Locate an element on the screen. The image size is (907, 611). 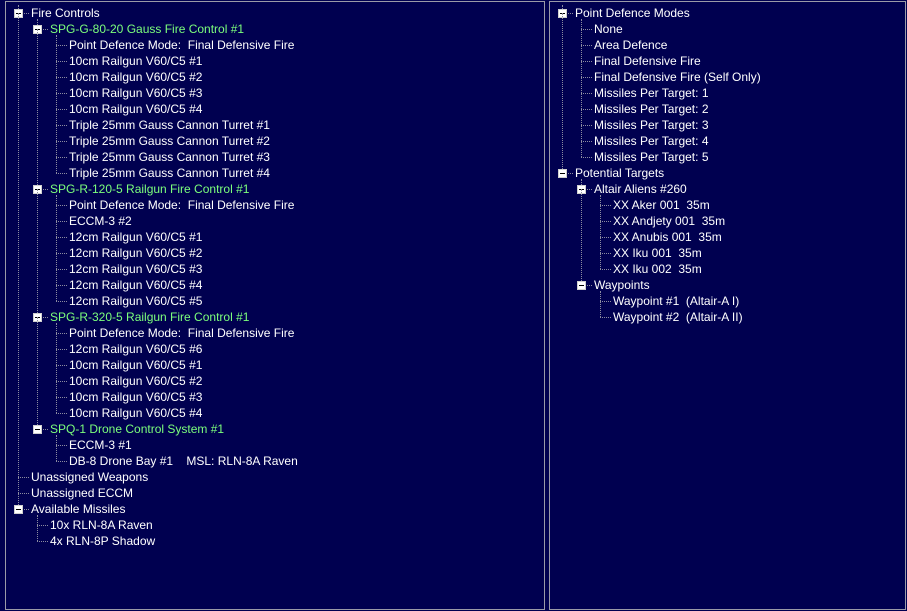
tree-item-pd-option: Final Defensive Fire is located at coordinates (647, 61).